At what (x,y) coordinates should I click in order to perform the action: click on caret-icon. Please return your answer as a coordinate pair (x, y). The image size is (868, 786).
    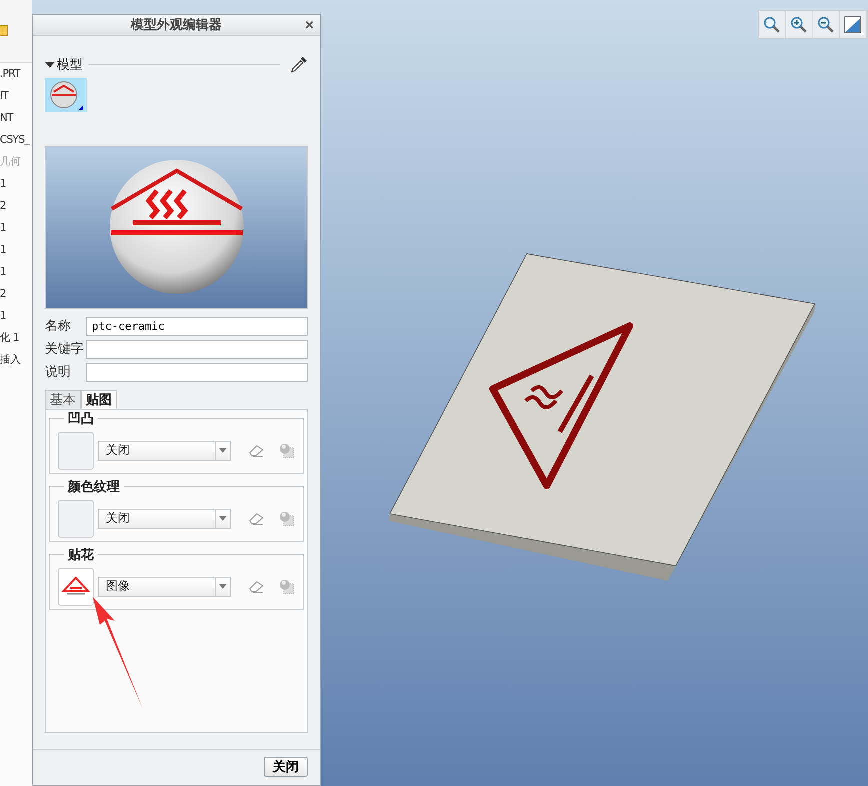
    Looking at the image, I should click on (50, 64).